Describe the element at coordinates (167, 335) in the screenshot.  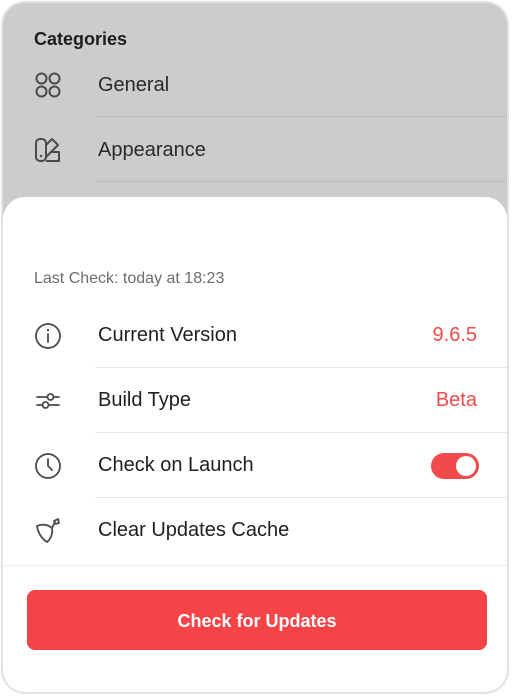
I see `current-version-label: Current Version` at that location.